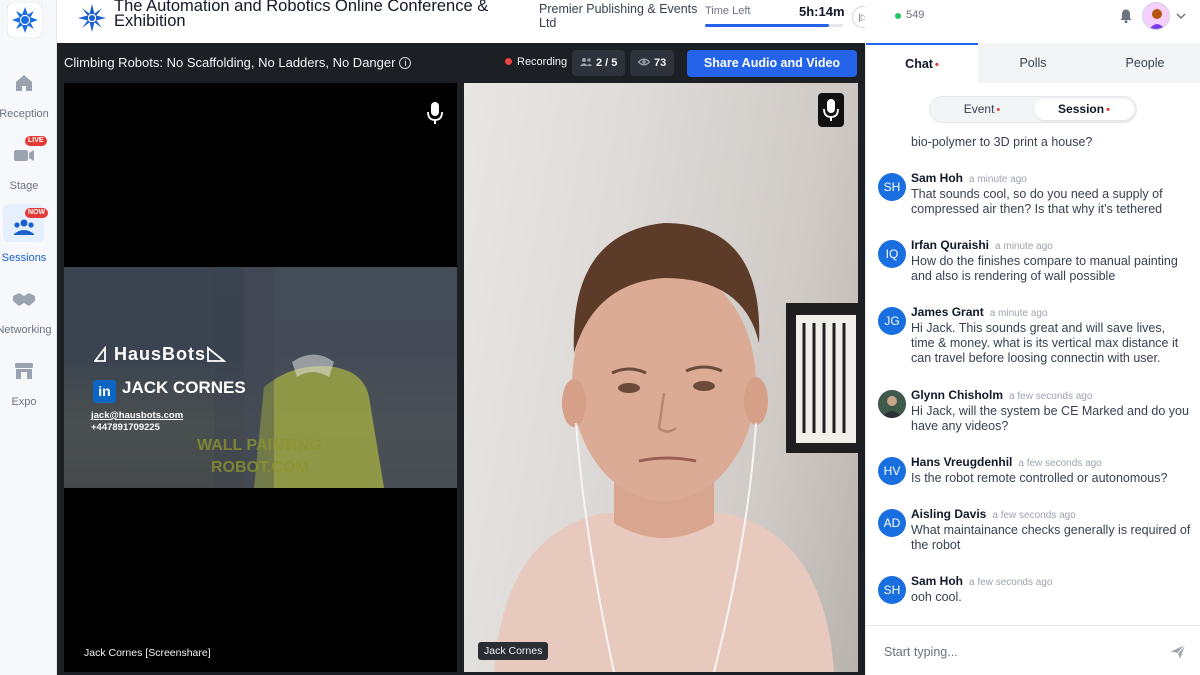  I want to click on tile-name-tag: Jack Cornes [Screenshare], so click(147, 653).